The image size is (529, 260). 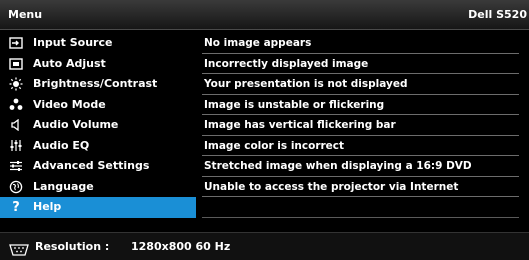 I want to click on display-connector-icon, so click(x=19, y=248).